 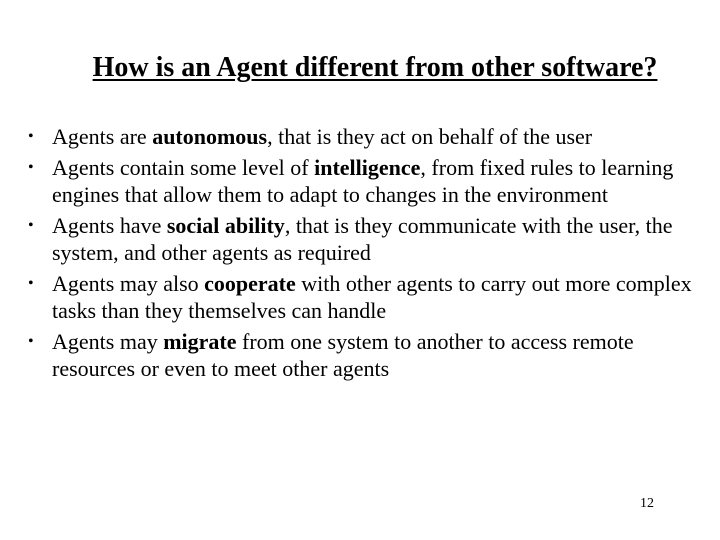 What do you see at coordinates (430, 136) in the screenshot?
I see `bullet-text: , that is they act on behalf of the user` at bounding box center [430, 136].